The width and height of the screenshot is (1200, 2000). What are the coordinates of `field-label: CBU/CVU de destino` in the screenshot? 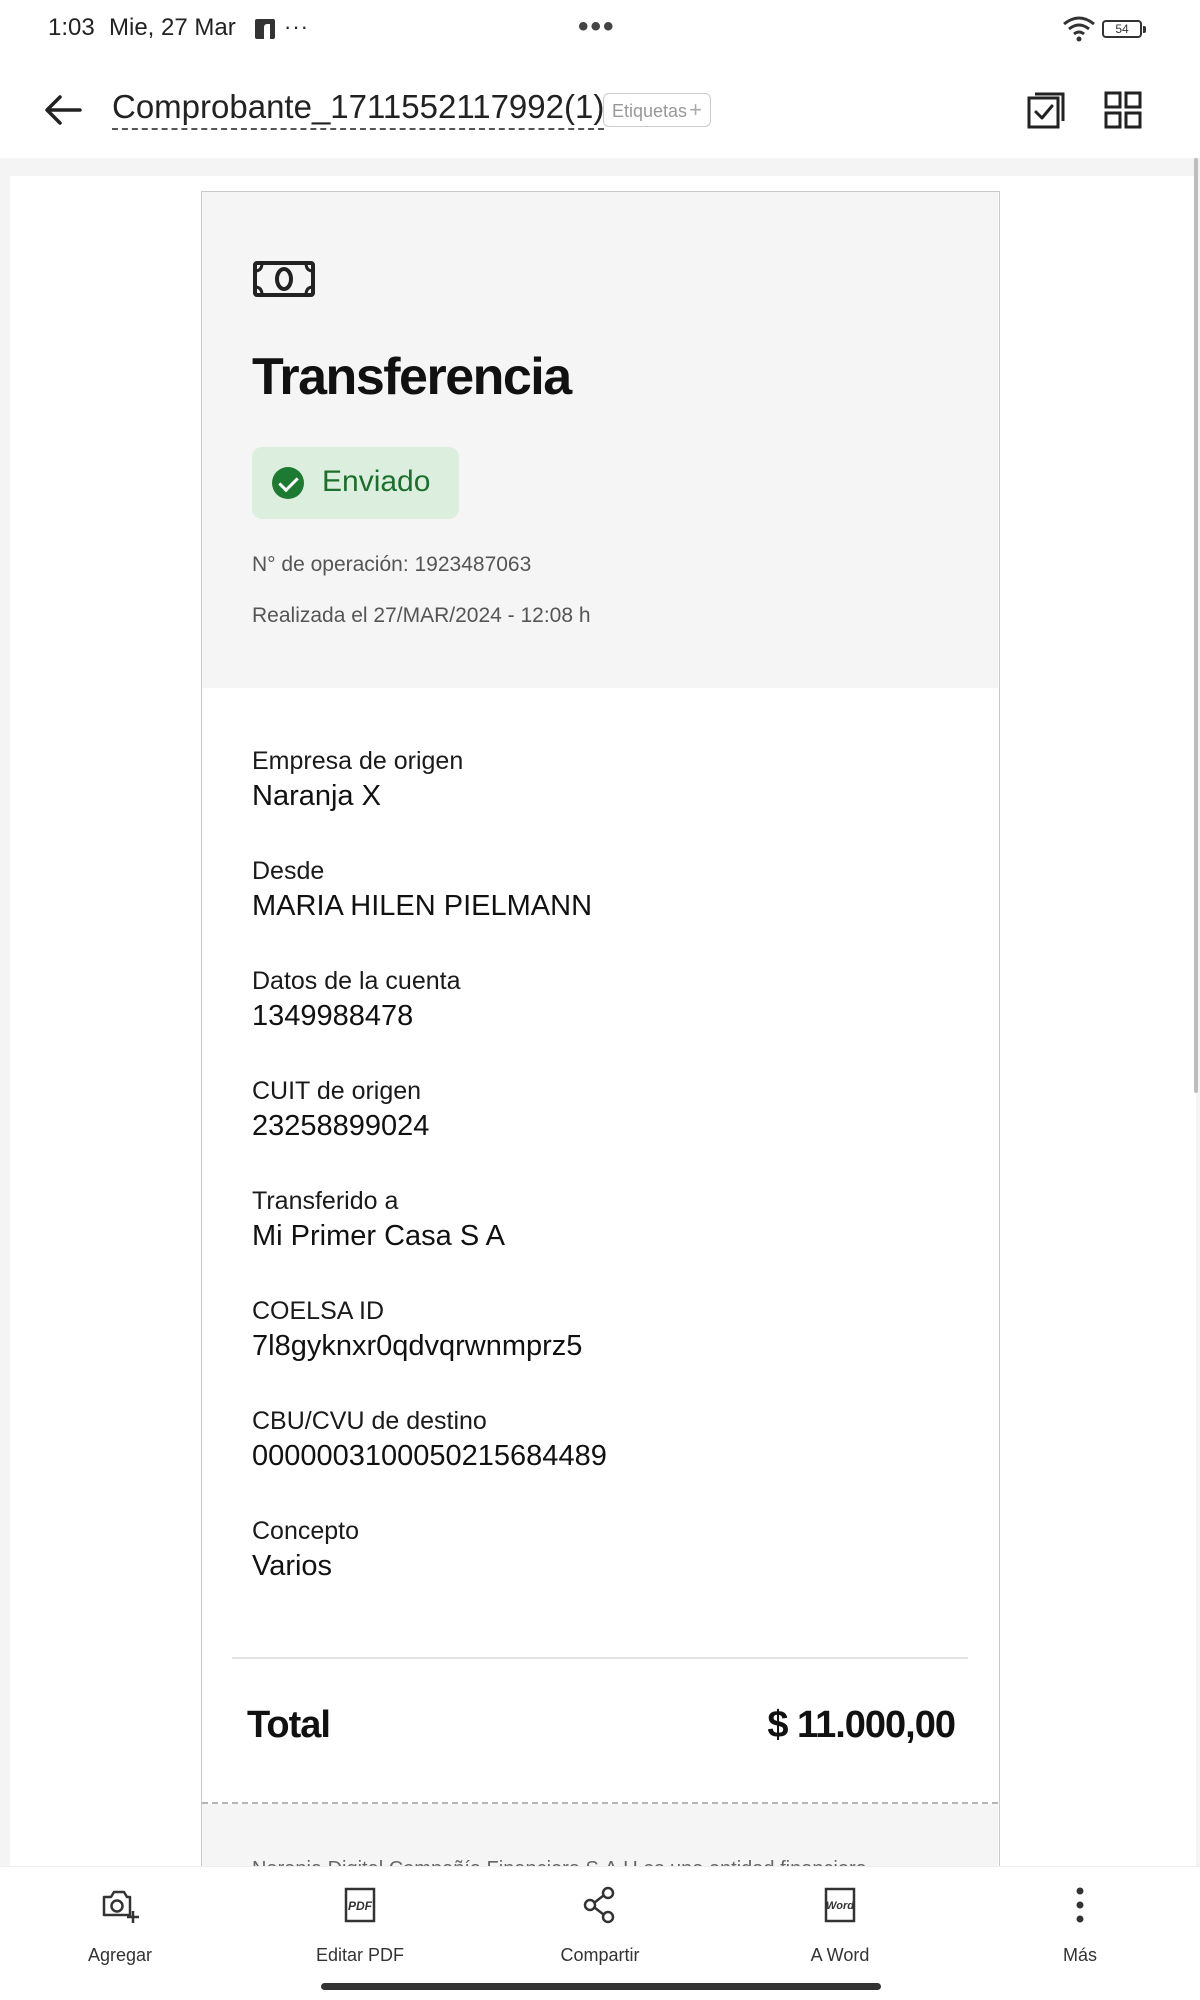 It's located at (369, 1421).